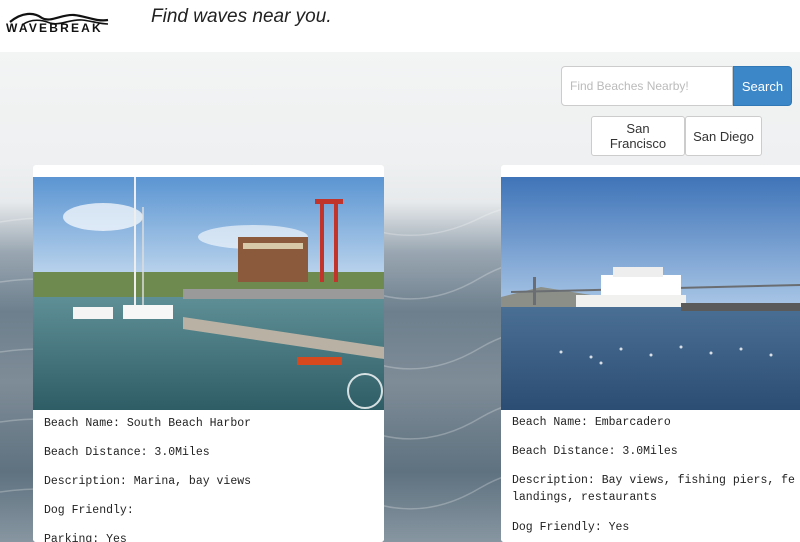  I want to click on tagline: Find waves near you., so click(241, 16).